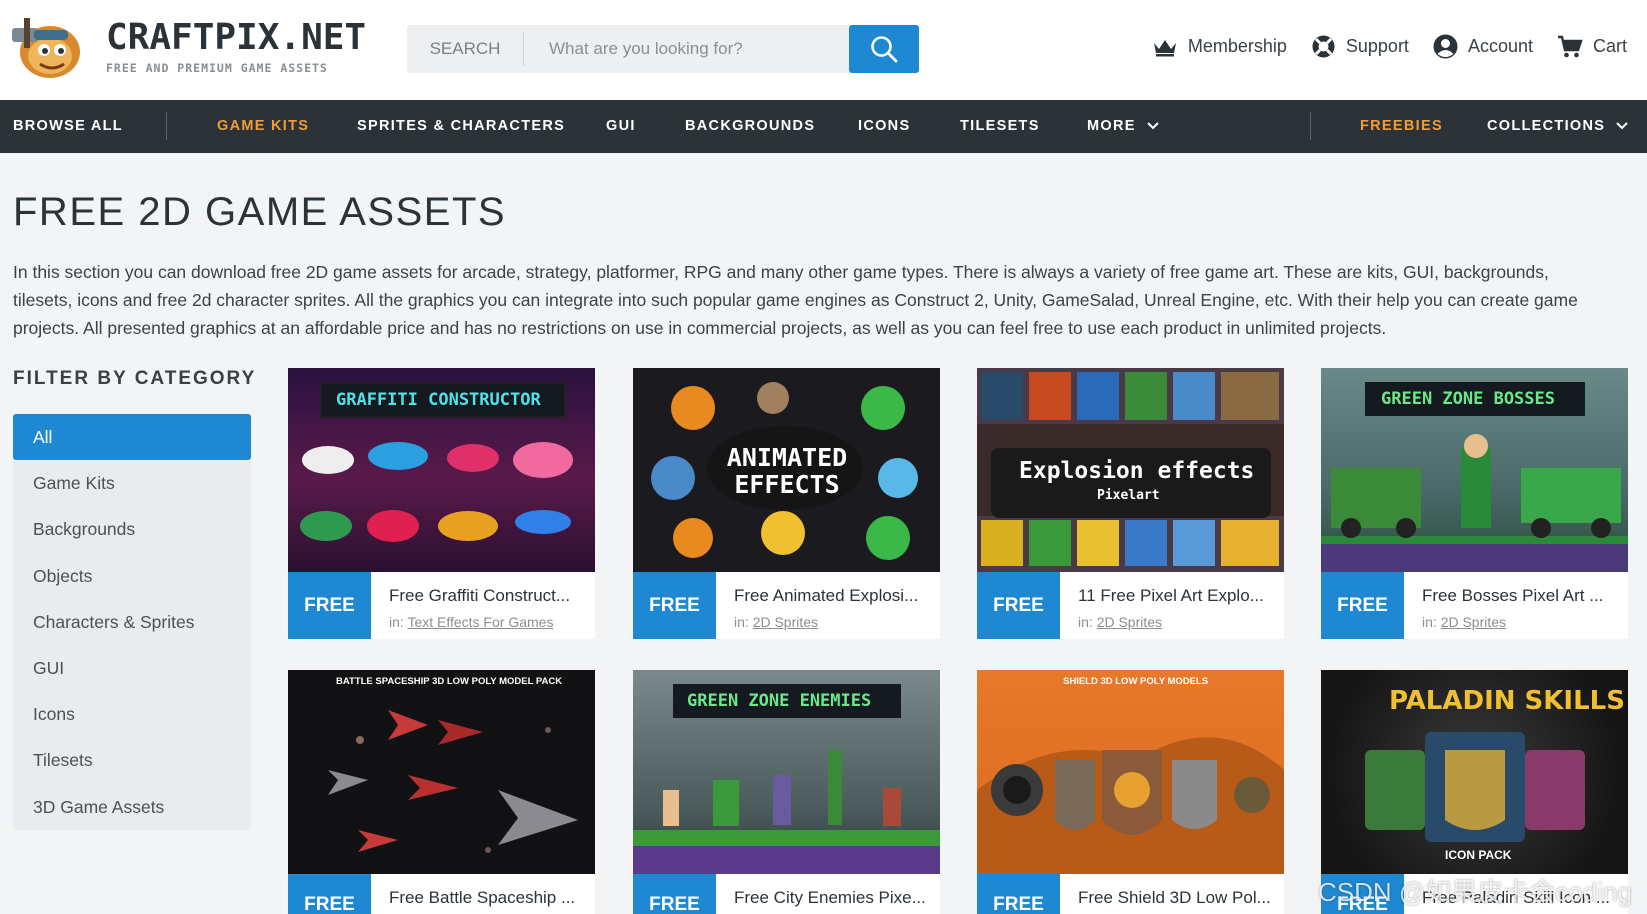 The height and width of the screenshot is (914, 1647). I want to click on thumb-title: BATTLE SPACESHIP 3D LOW POLY MODEL PACK, so click(449, 681).